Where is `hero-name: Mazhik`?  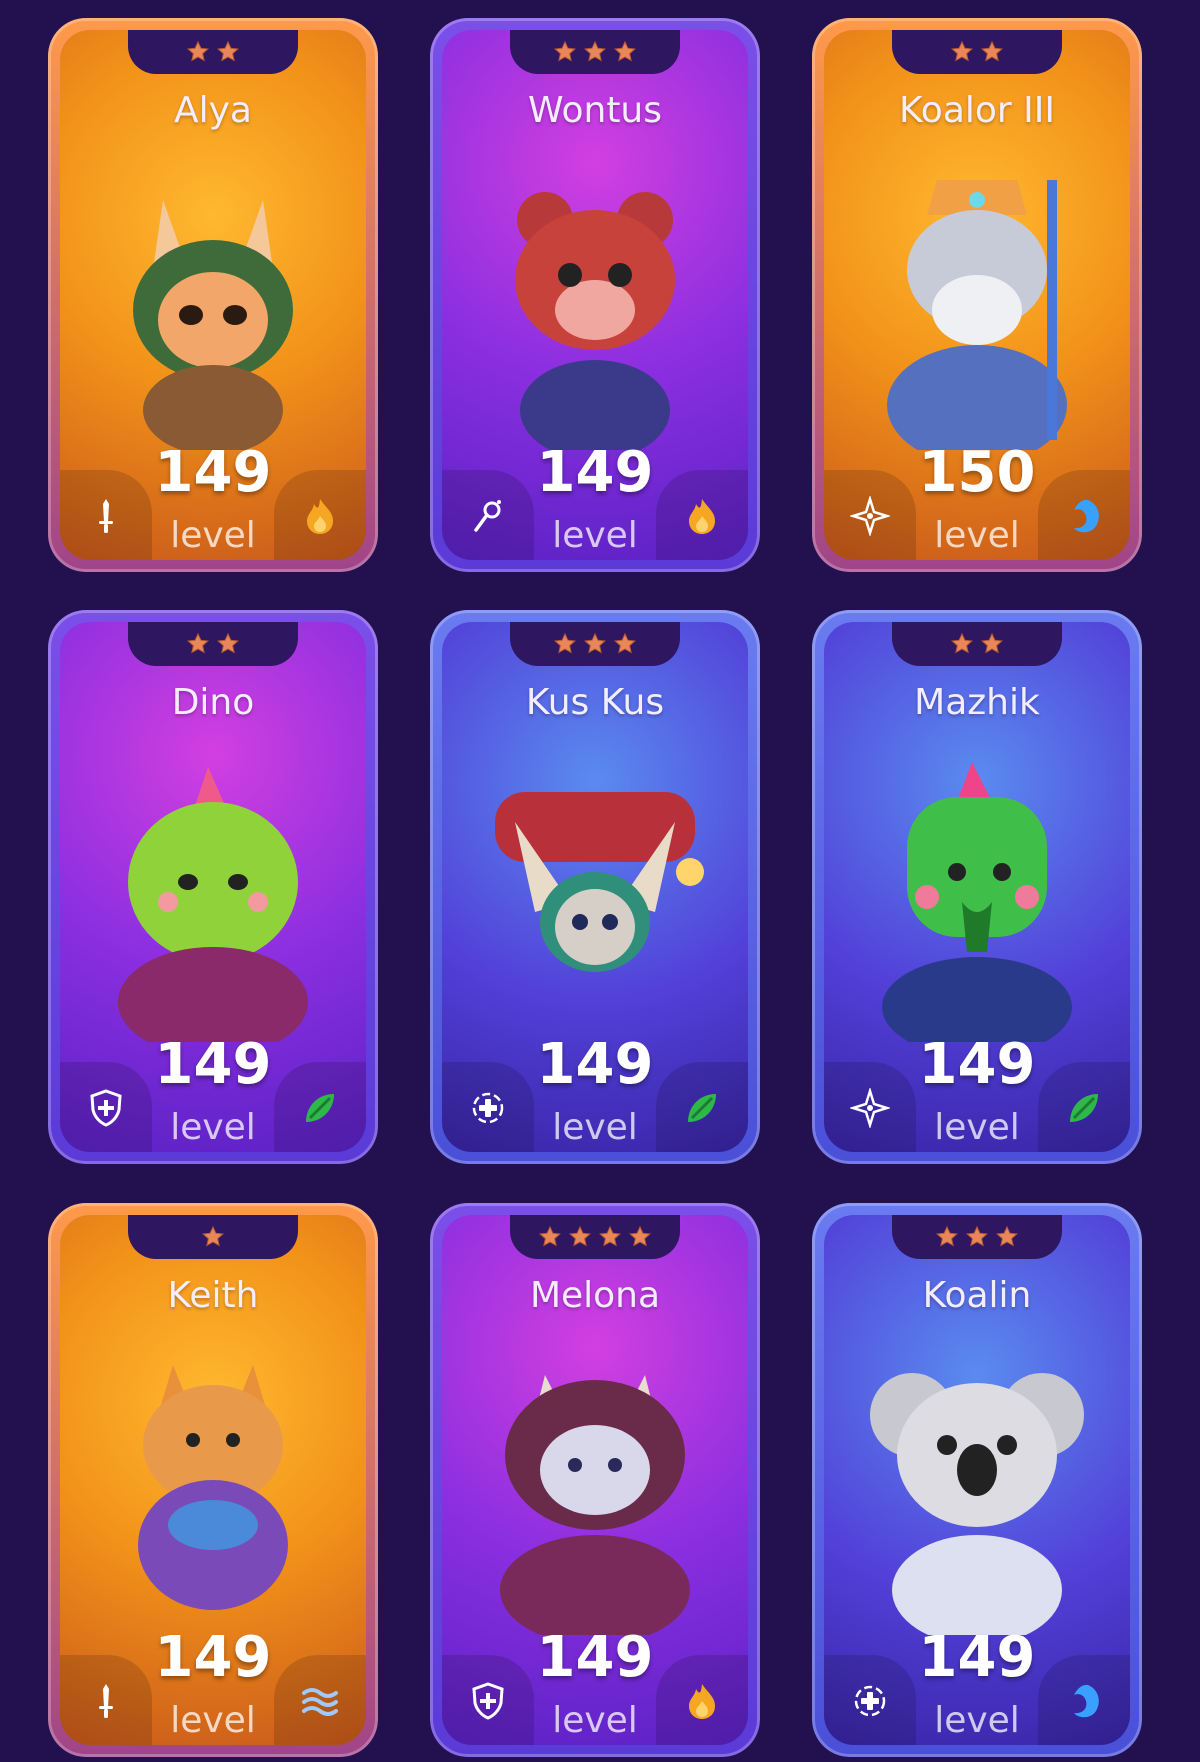
hero-name: Mazhik is located at coordinates (977, 702).